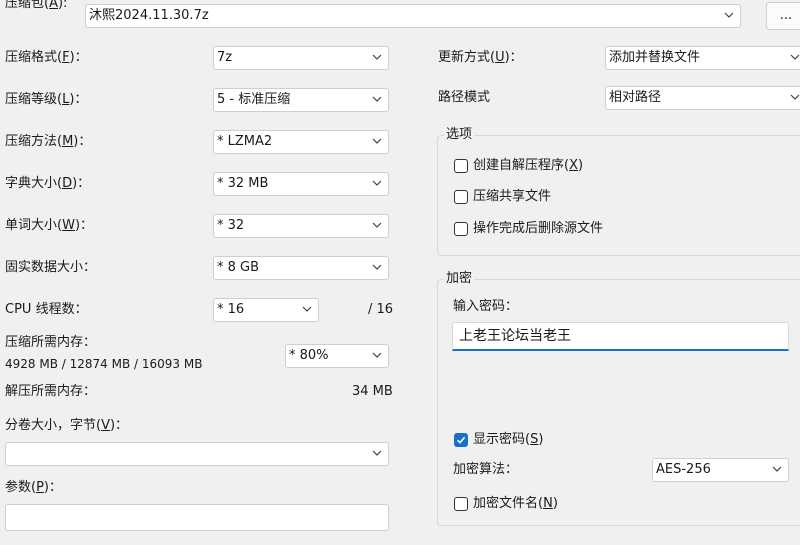  I want to click on options-title: 选项, so click(459, 135).